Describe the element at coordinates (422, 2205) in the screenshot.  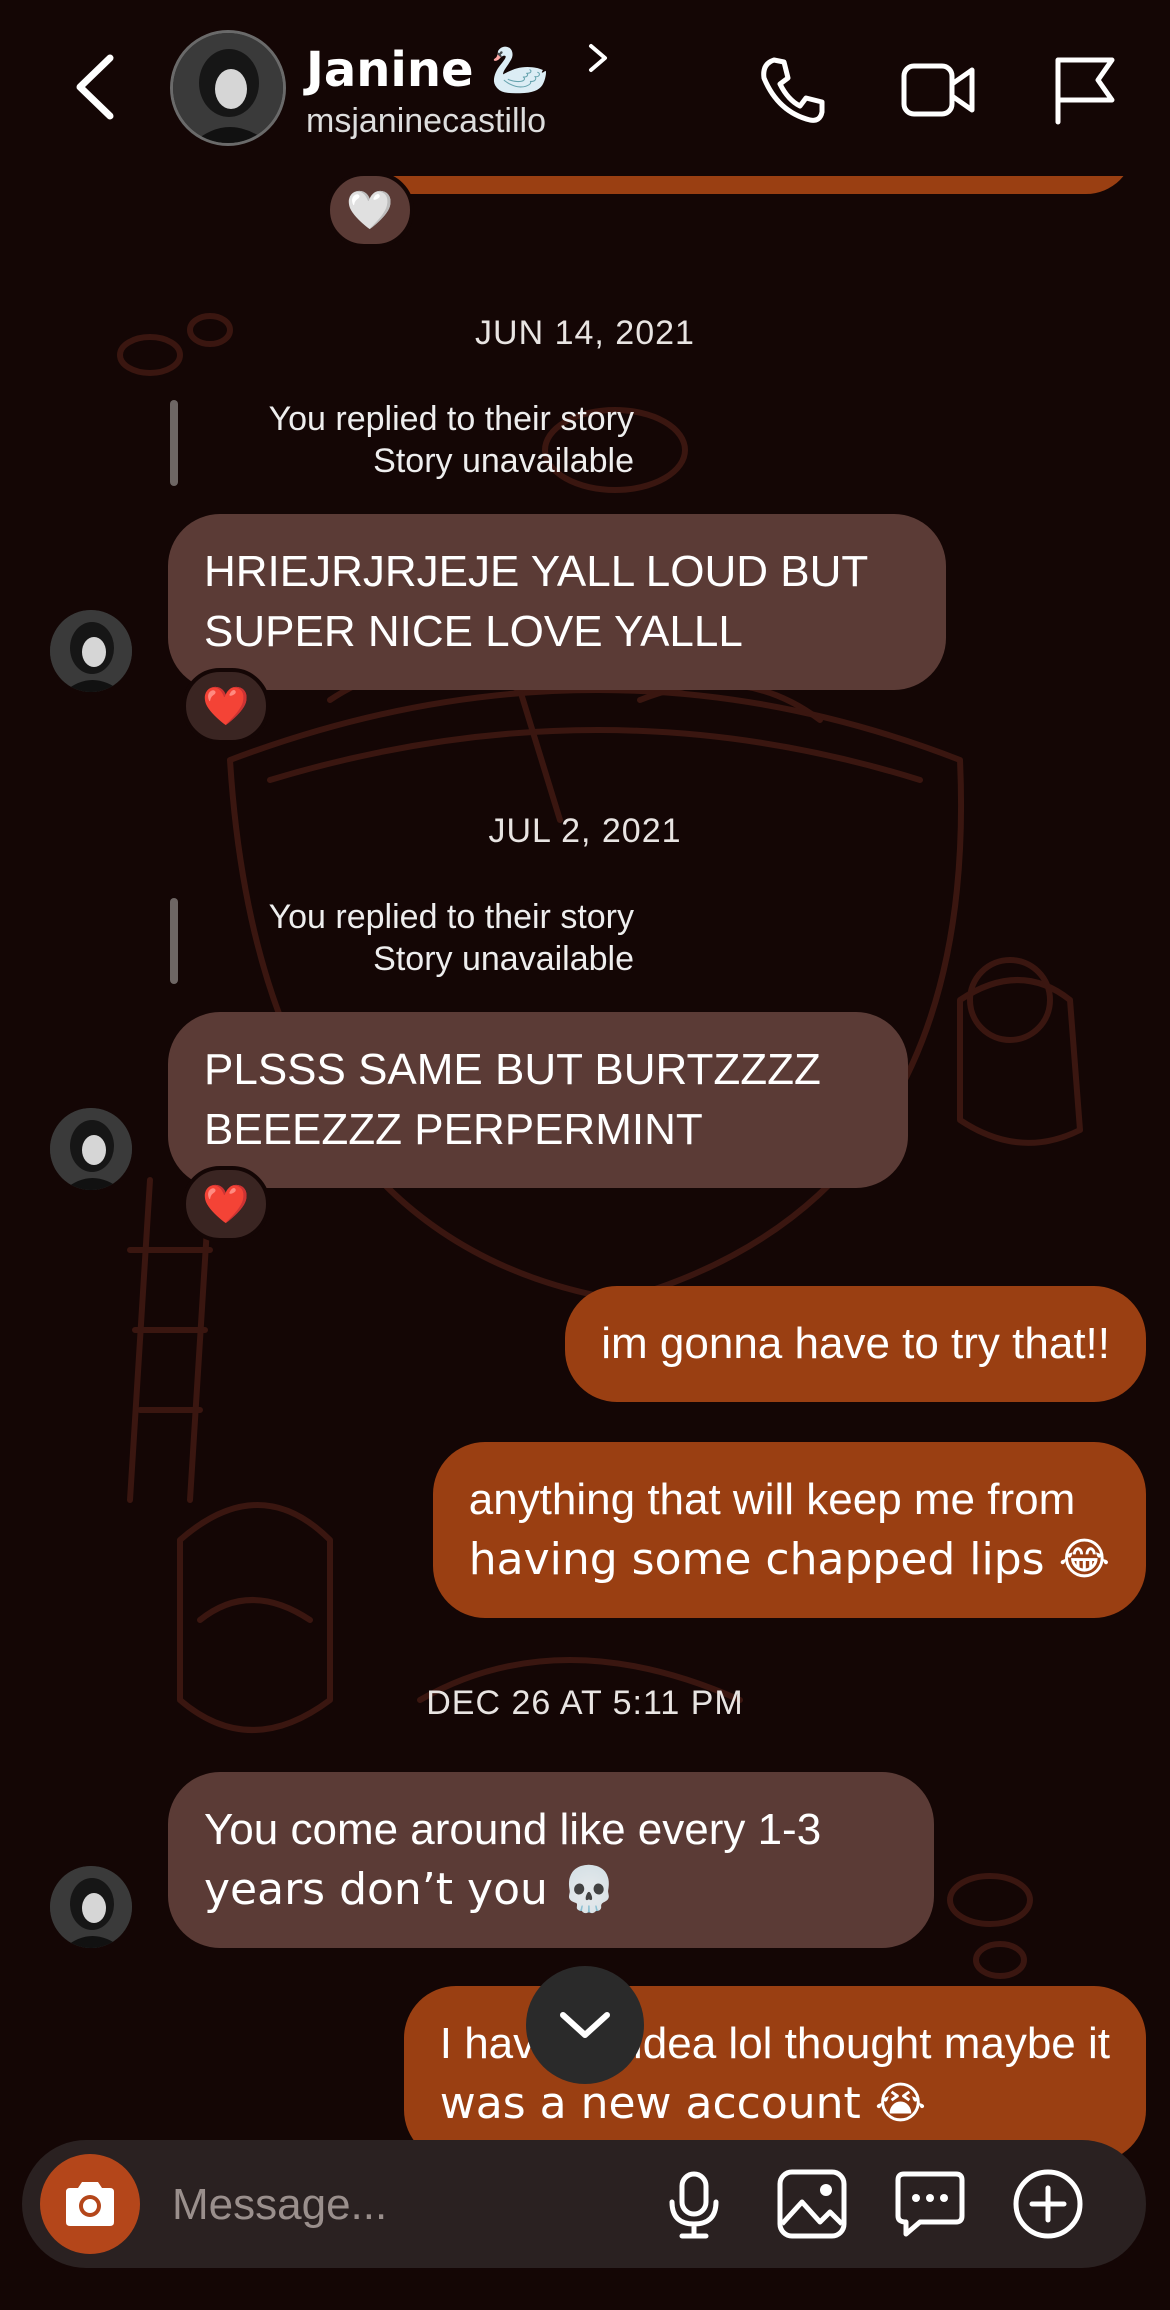
I see `message-input` at that location.